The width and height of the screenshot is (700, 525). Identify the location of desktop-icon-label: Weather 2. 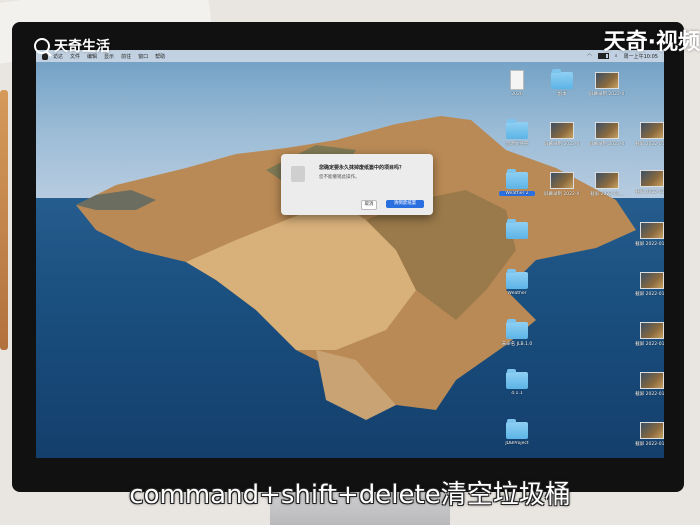
(517, 193).